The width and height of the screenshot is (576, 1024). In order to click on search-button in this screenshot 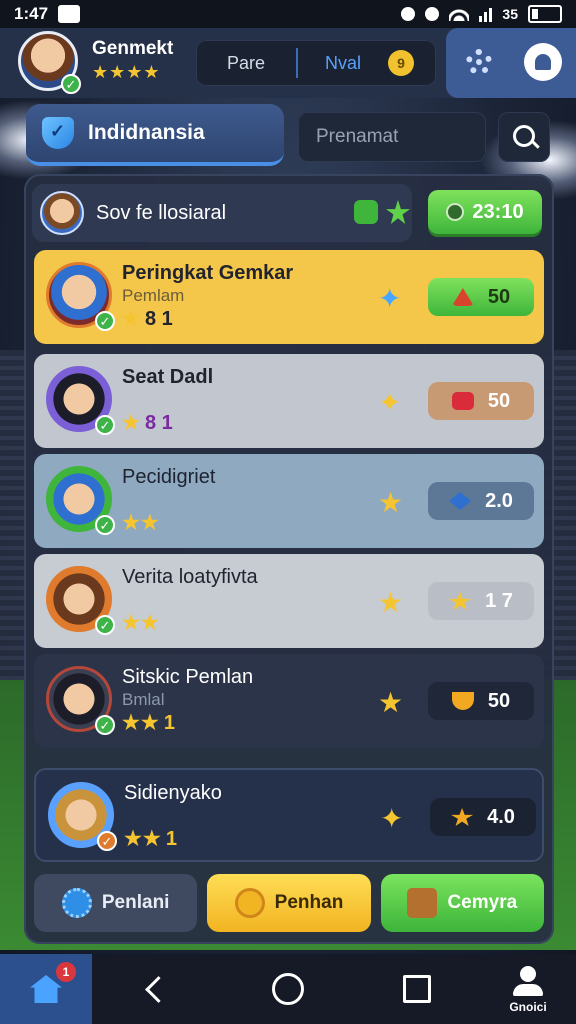, I will do `click(524, 137)`.